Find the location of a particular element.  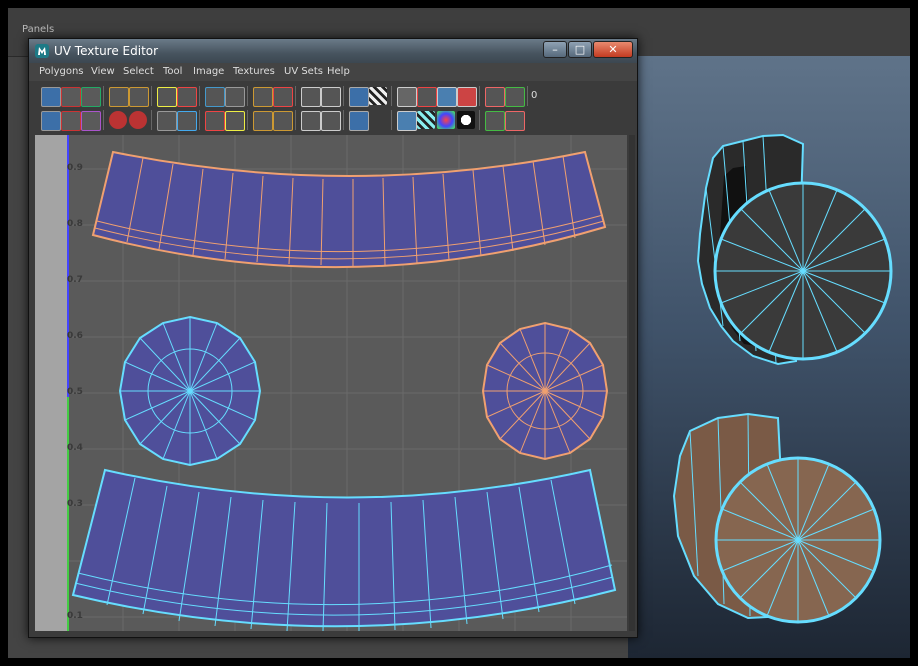

normalize-icon is located at coordinates (311, 121).